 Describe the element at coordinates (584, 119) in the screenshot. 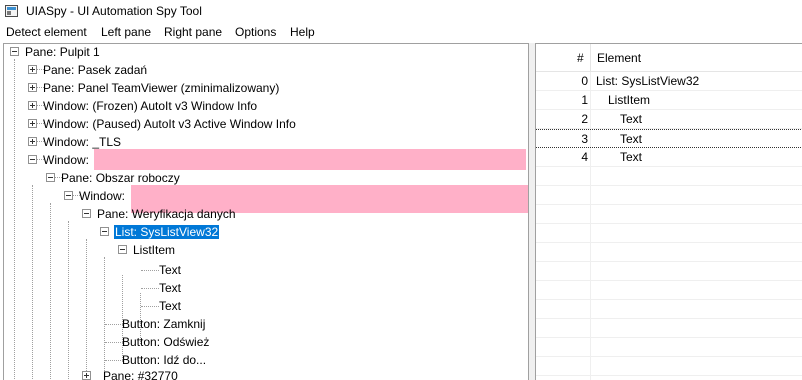

I see `row-index: 2` at that location.